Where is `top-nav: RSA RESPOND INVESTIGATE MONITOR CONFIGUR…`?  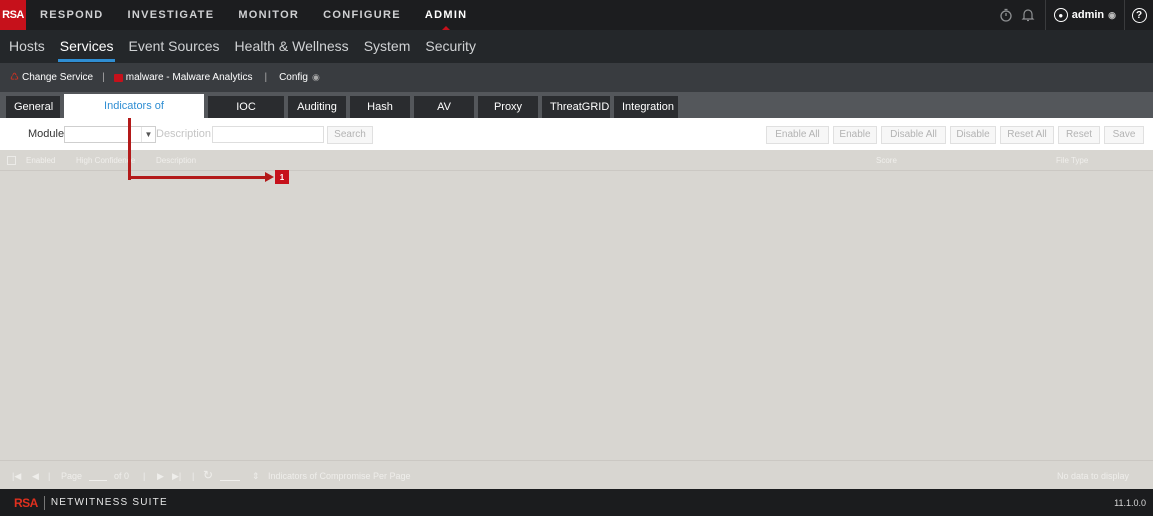
top-nav: RSA RESPOND INVESTIGATE MONITOR CONFIGUR… is located at coordinates (576, 15).